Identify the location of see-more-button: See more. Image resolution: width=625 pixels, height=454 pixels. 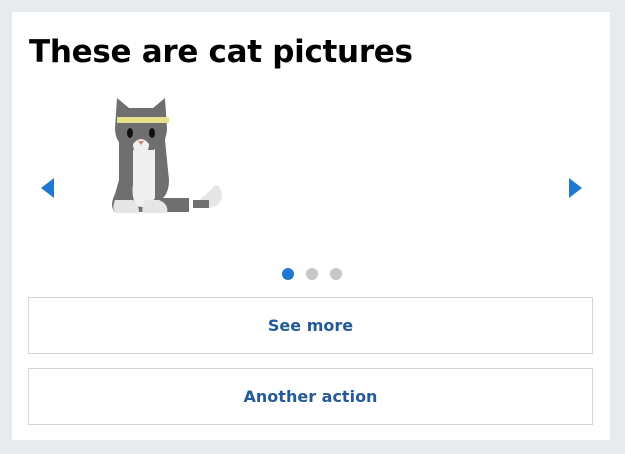
(310, 325).